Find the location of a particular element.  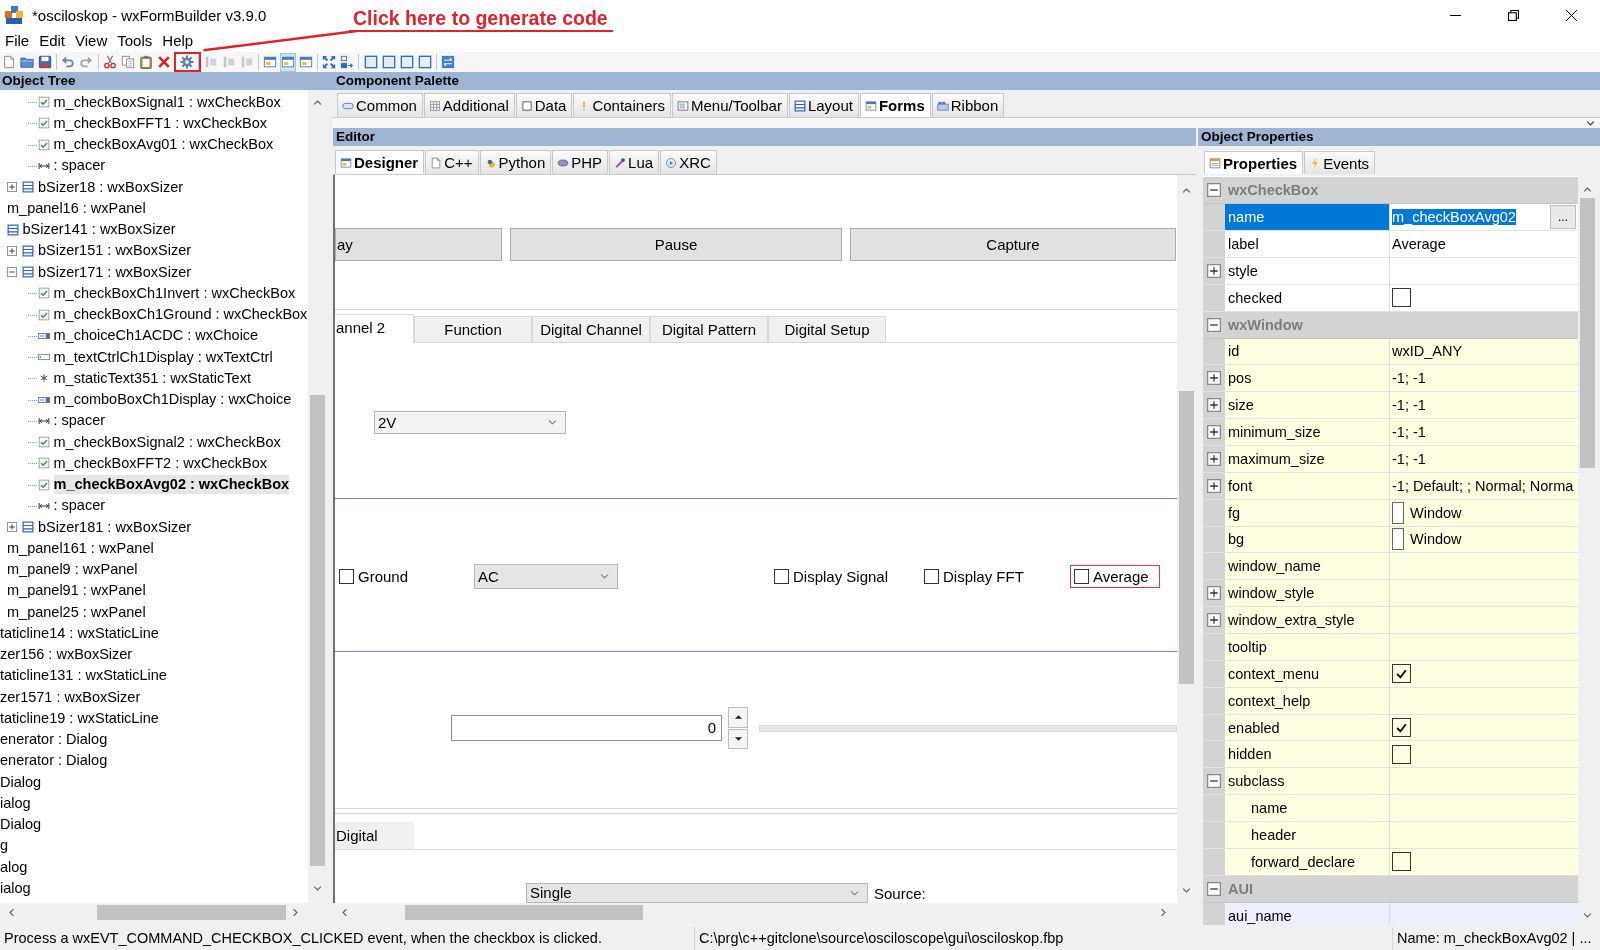

form-button: Pause is located at coordinates (676, 244).